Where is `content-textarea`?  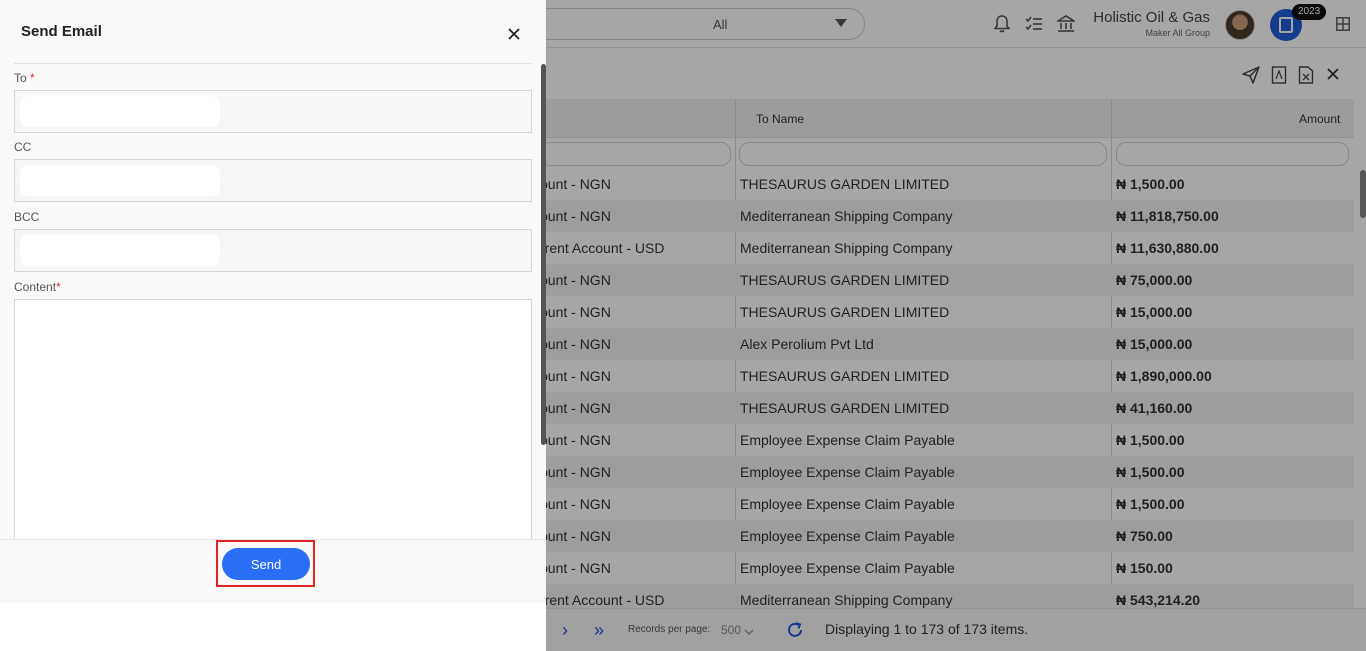
content-textarea is located at coordinates (273, 419).